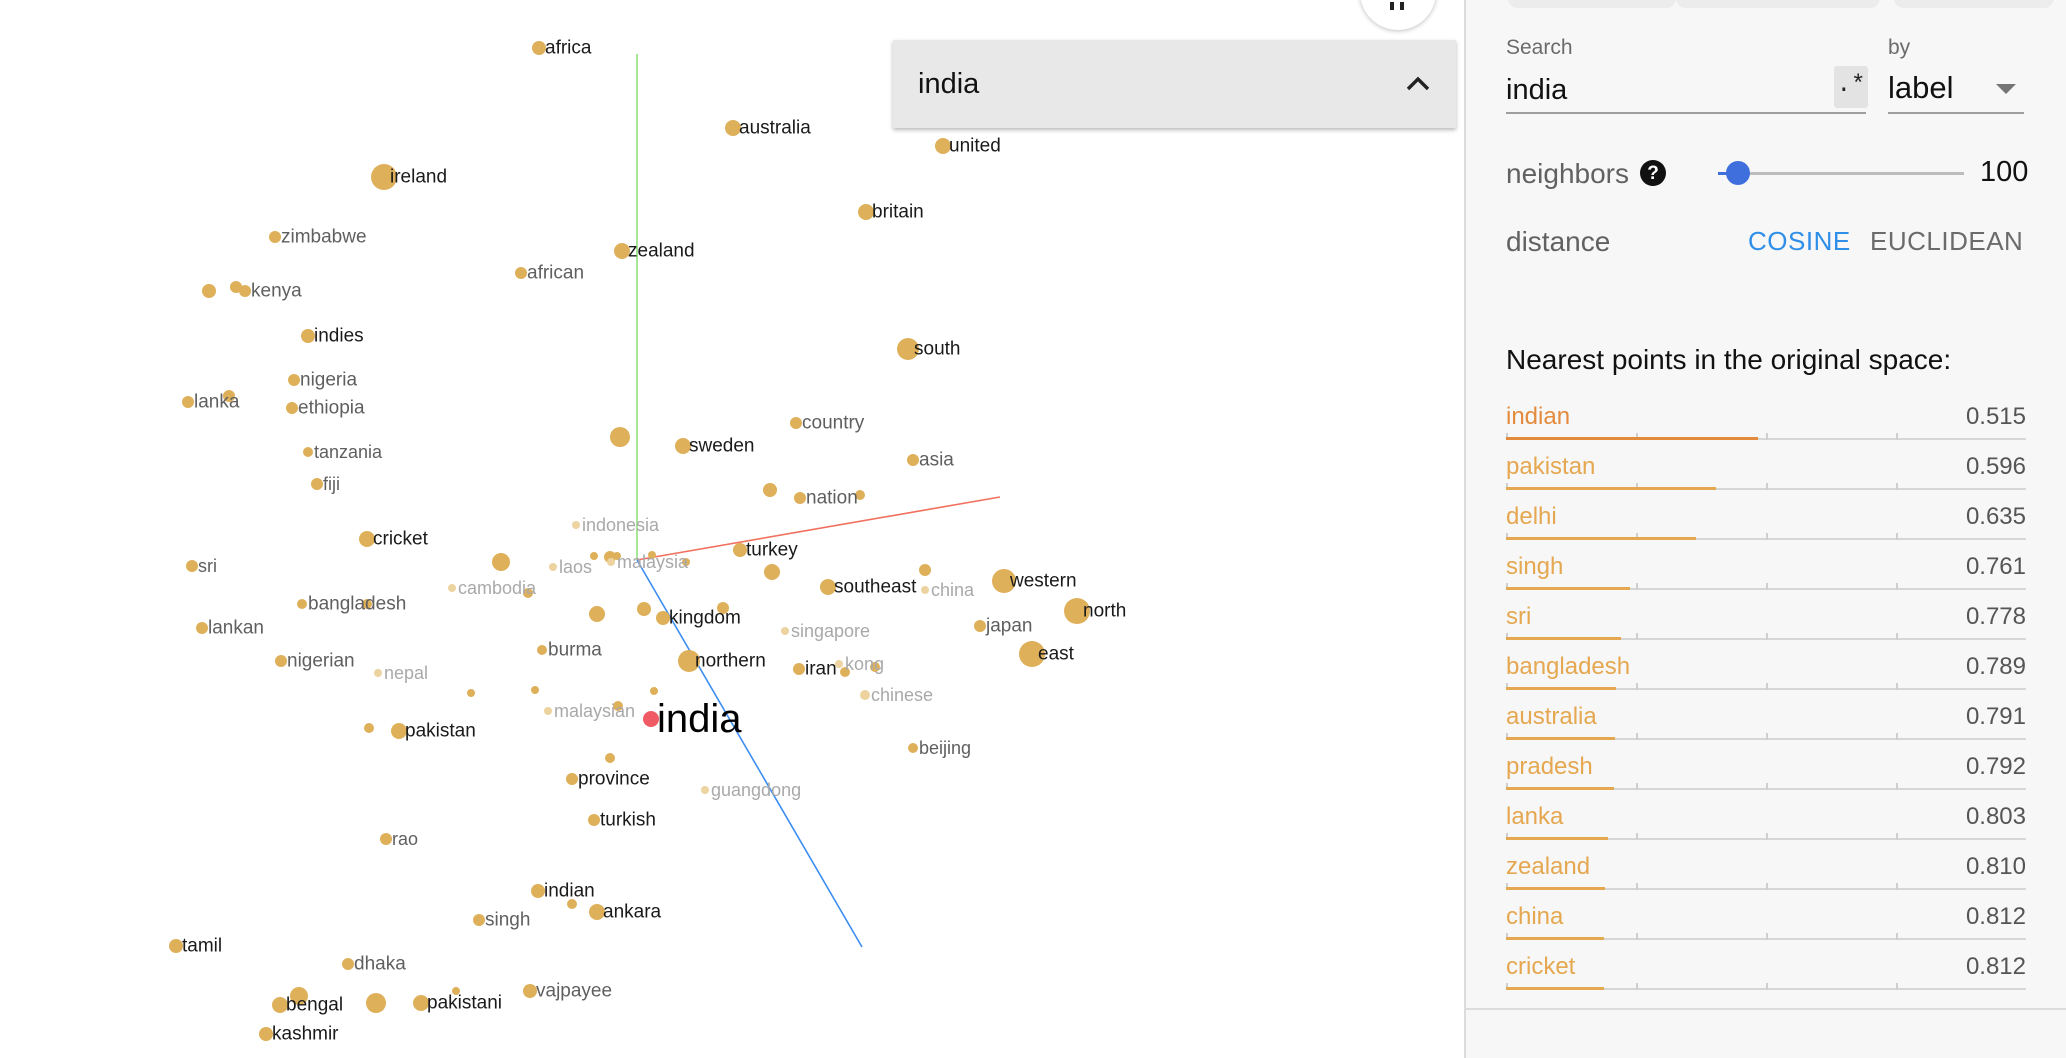 The image size is (2066, 1058). What do you see at coordinates (1766, 422) in the screenshot?
I see `nearest-point-row: indian 0.515` at bounding box center [1766, 422].